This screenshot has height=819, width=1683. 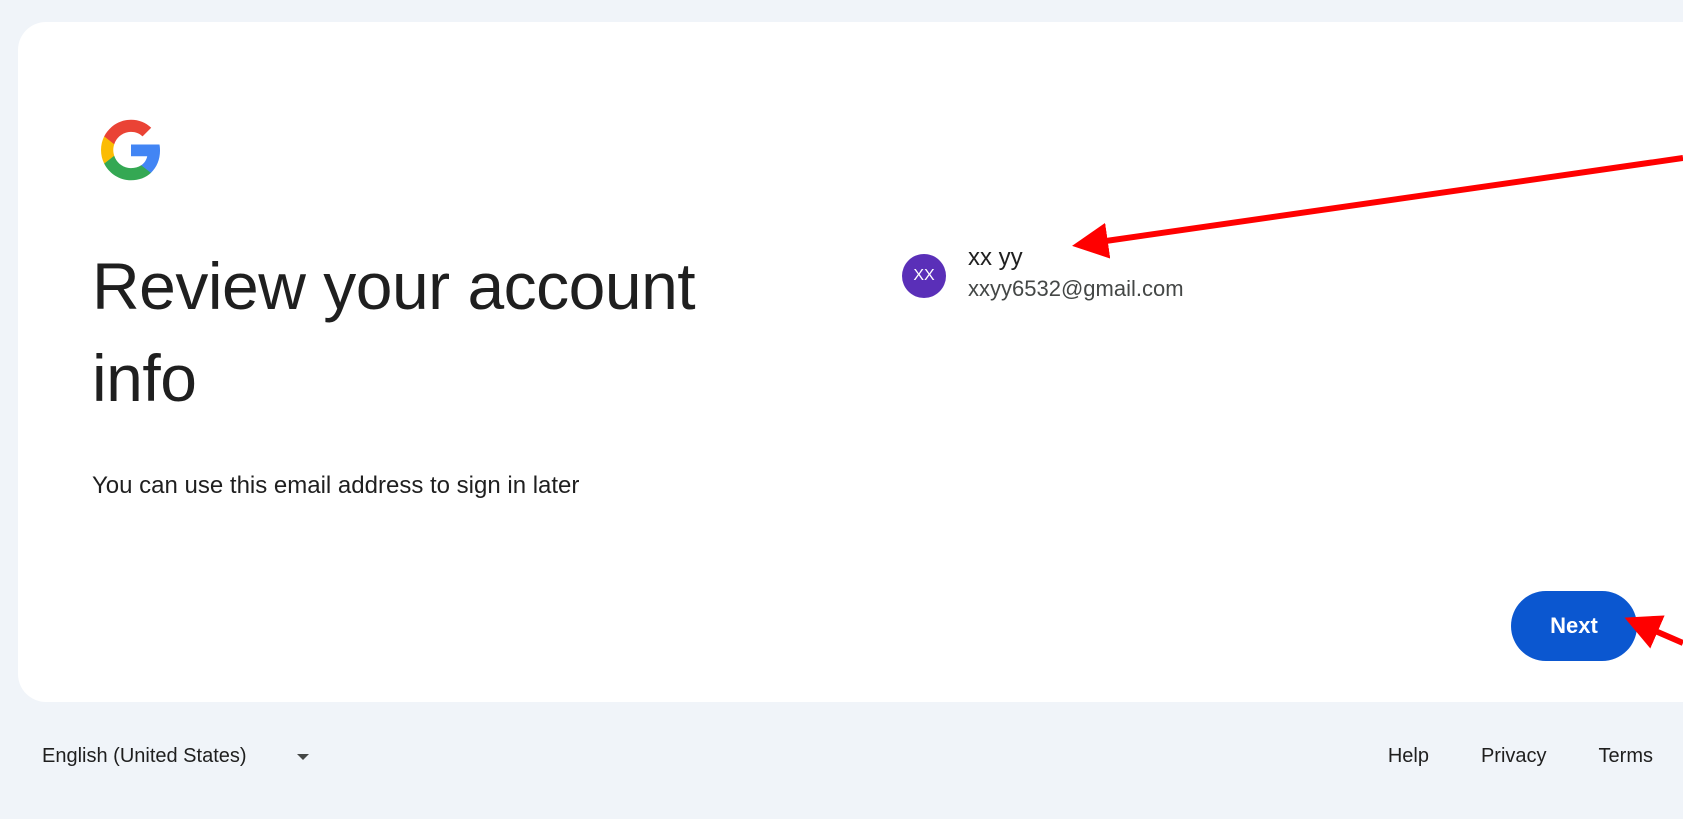 What do you see at coordinates (1514, 756) in the screenshot?
I see `privacy-link: Privacy` at bounding box center [1514, 756].